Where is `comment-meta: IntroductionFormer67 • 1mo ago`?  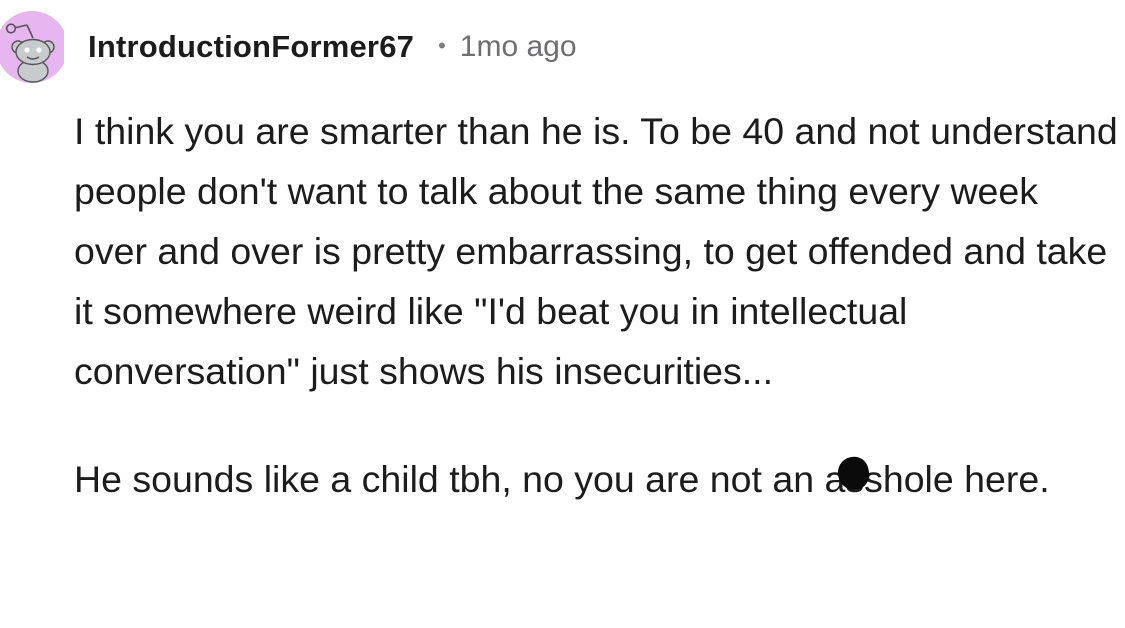
comment-meta: IntroductionFormer67 • 1mo ago is located at coordinates (332, 47).